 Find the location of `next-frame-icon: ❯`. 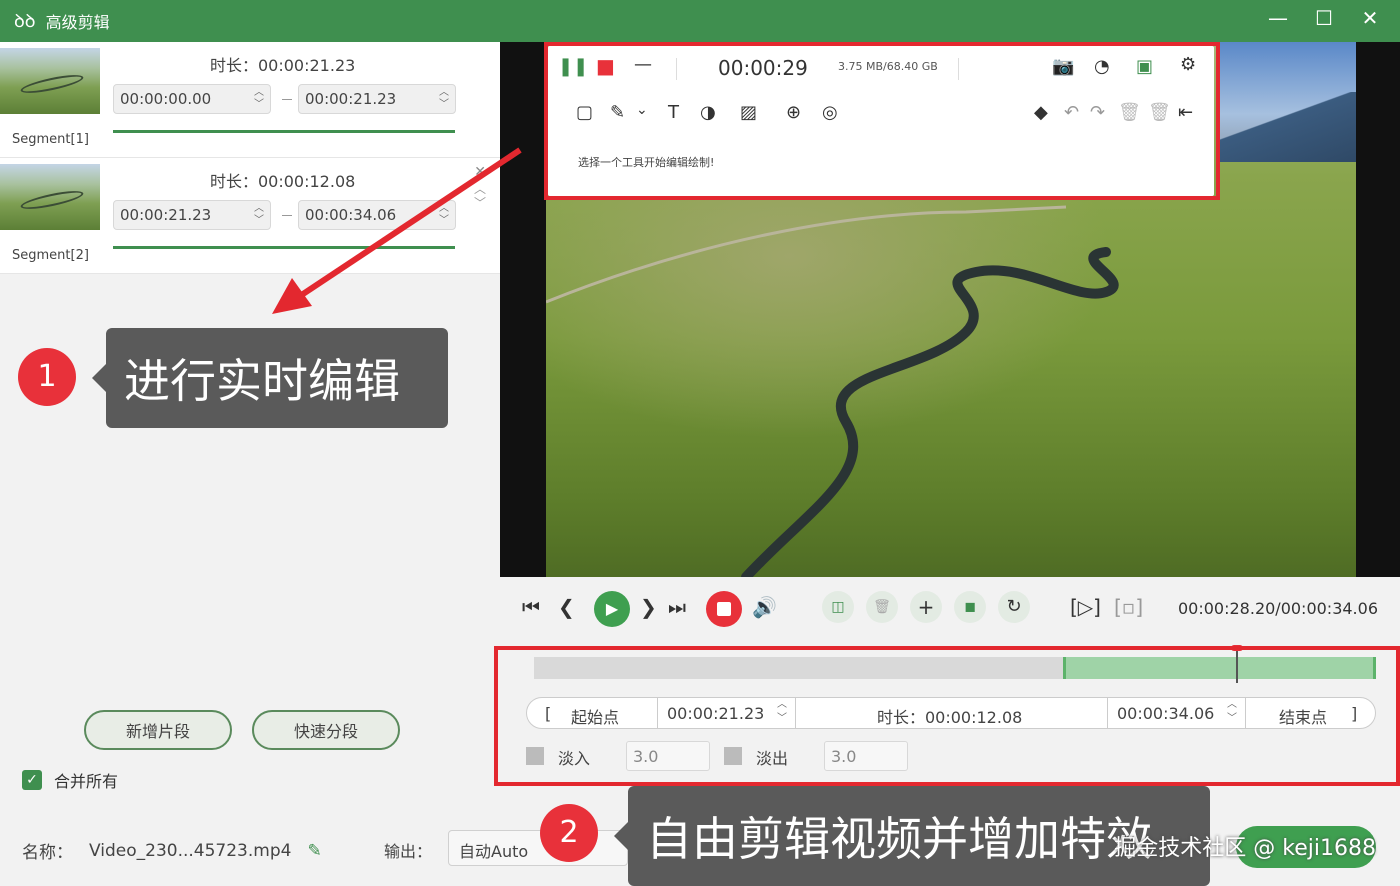

next-frame-icon: ❯ is located at coordinates (648, 607).